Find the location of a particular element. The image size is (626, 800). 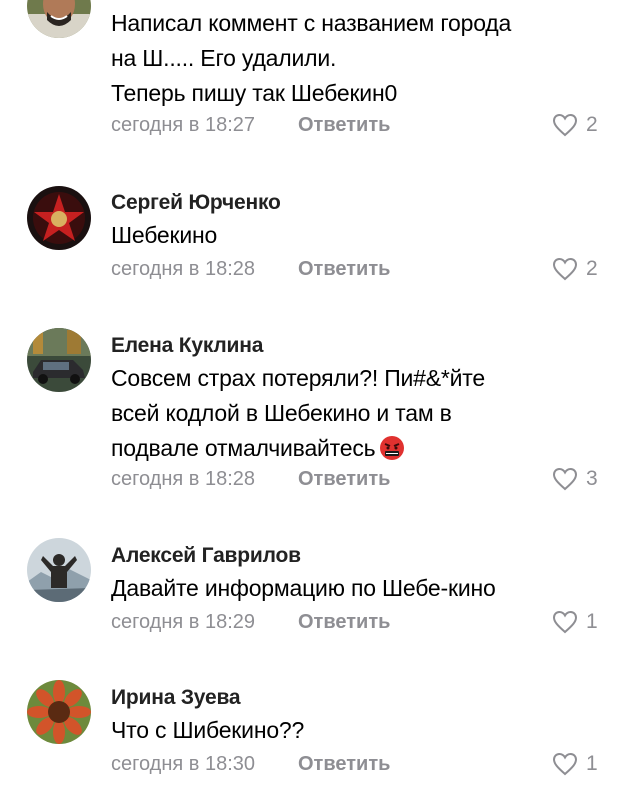

car-avatar is located at coordinates (59, 360).